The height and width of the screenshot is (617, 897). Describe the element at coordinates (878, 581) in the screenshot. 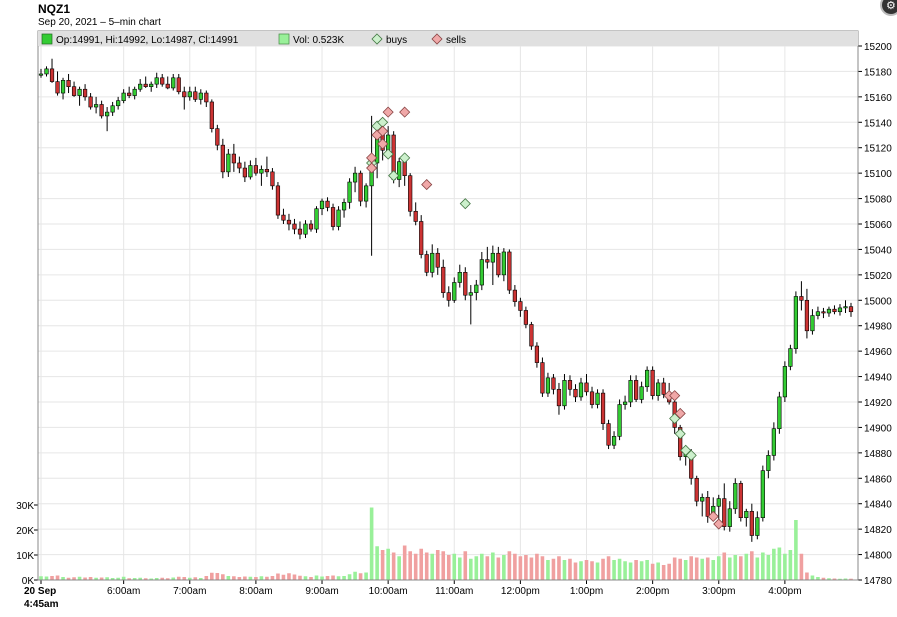

I see `price-tick-label: 14780` at that location.